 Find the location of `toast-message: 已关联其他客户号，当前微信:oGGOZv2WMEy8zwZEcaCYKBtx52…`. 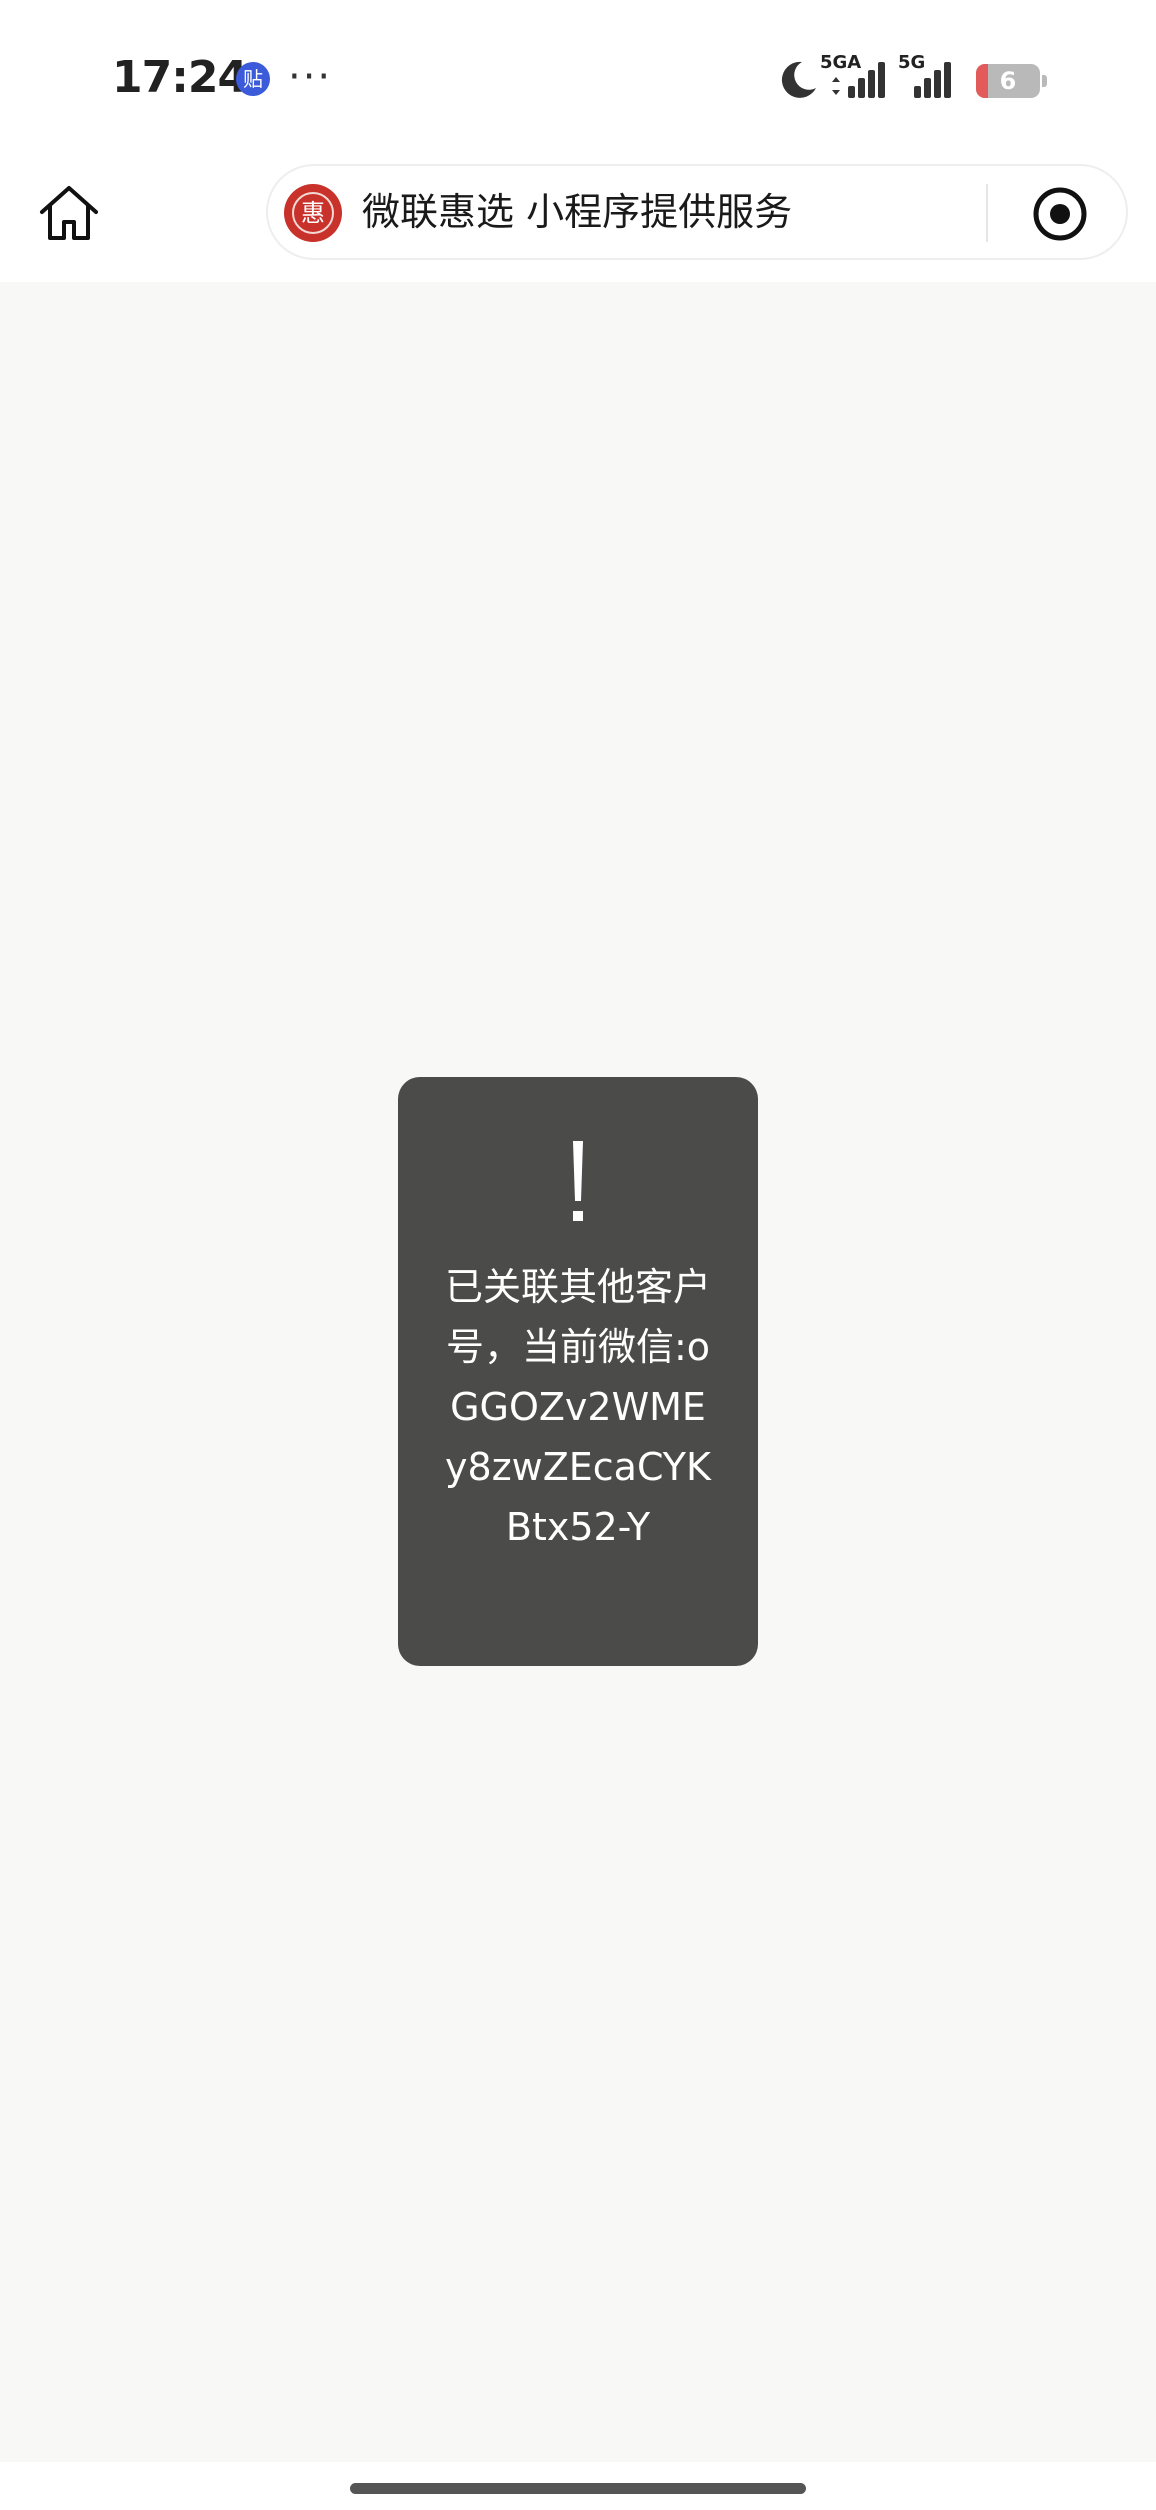

toast-message: 已关联其他客户号，当前微信:oGGOZv2WMEy8zwZEcaCYKBtx52… is located at coordinates (577, 1407).